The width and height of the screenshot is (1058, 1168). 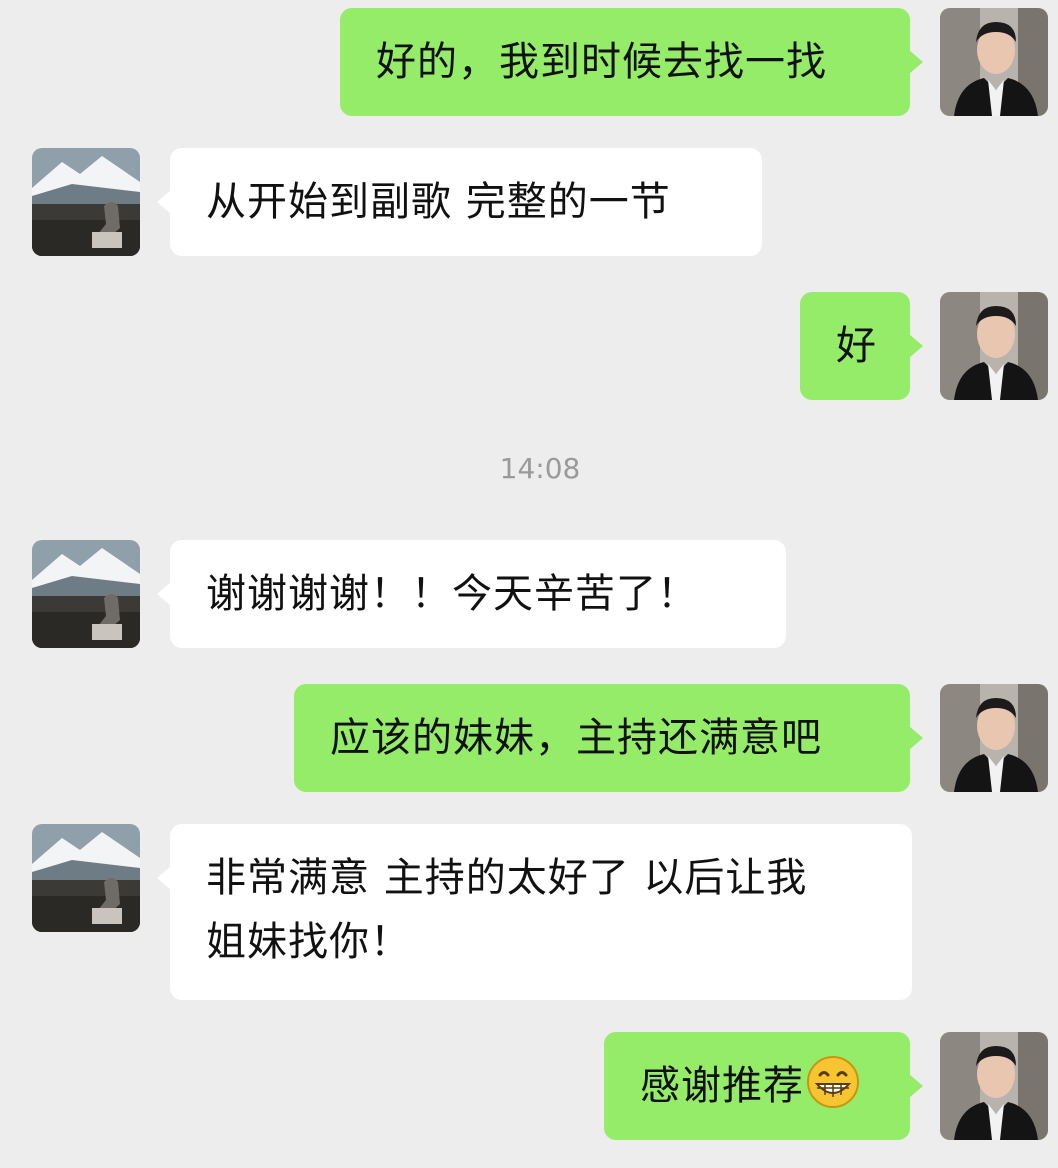 I want to click on message-bubble-sent: 应该的妹妹，主持还满意吧, so click(x=608, y=738).